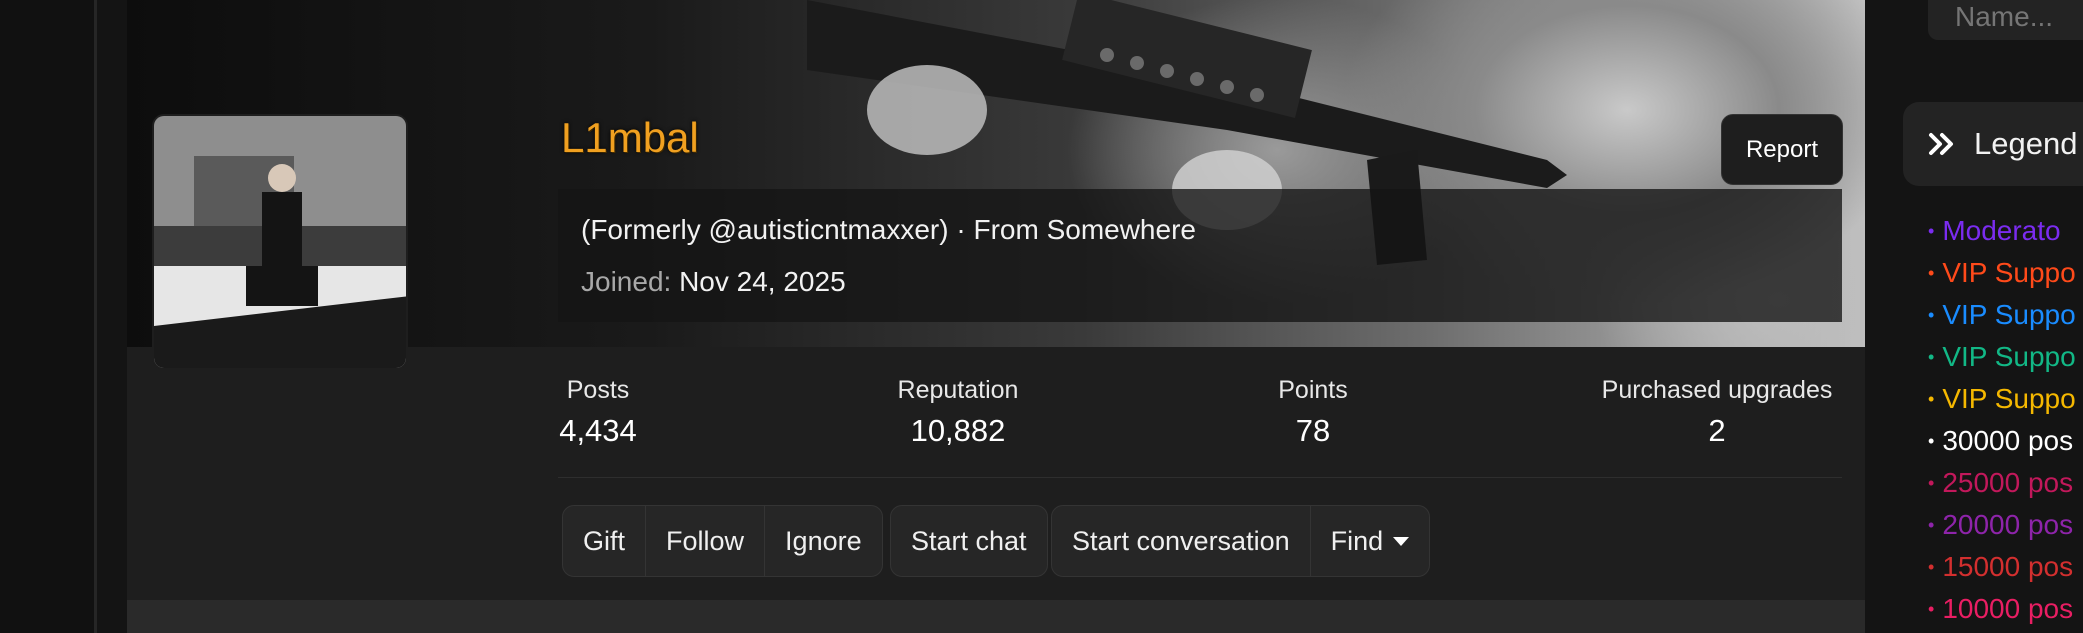 The height and width of the screenshot is (633, 2083). I want to click on legend-title: Legend, so click(2026, 143).